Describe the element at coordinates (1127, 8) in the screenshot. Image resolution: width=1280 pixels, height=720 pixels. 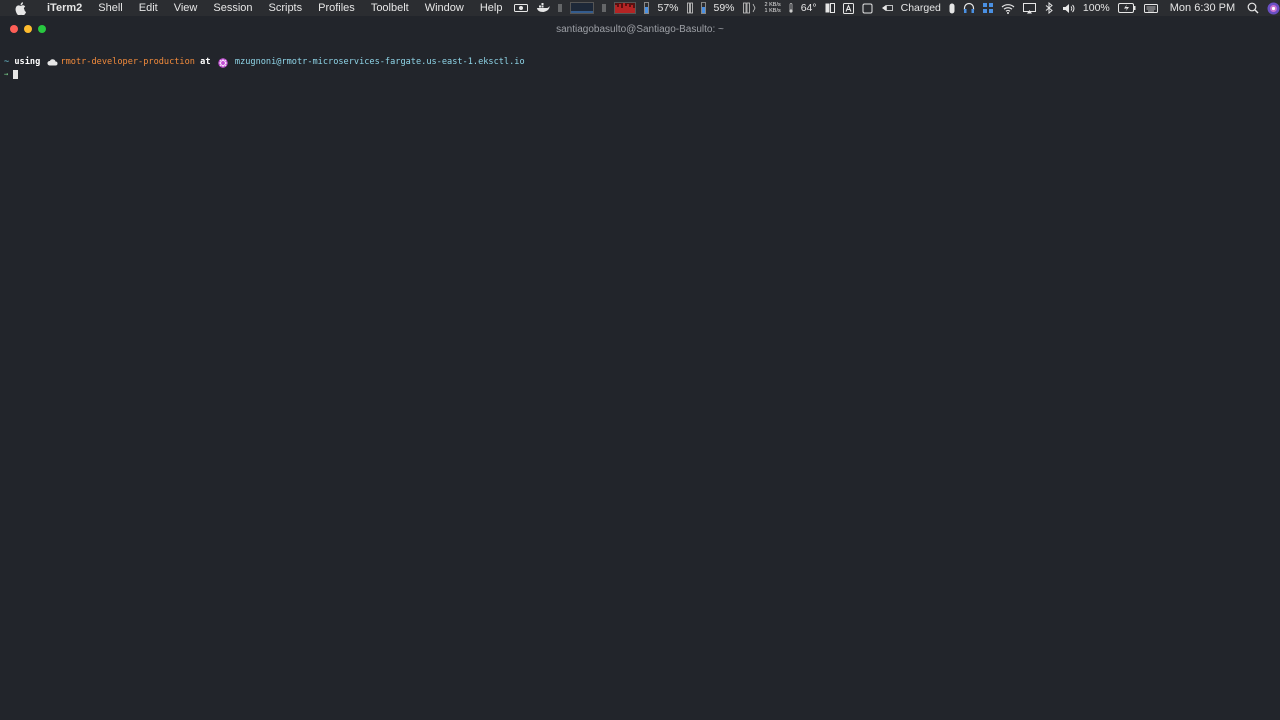
I see `battery-icon` at that location.